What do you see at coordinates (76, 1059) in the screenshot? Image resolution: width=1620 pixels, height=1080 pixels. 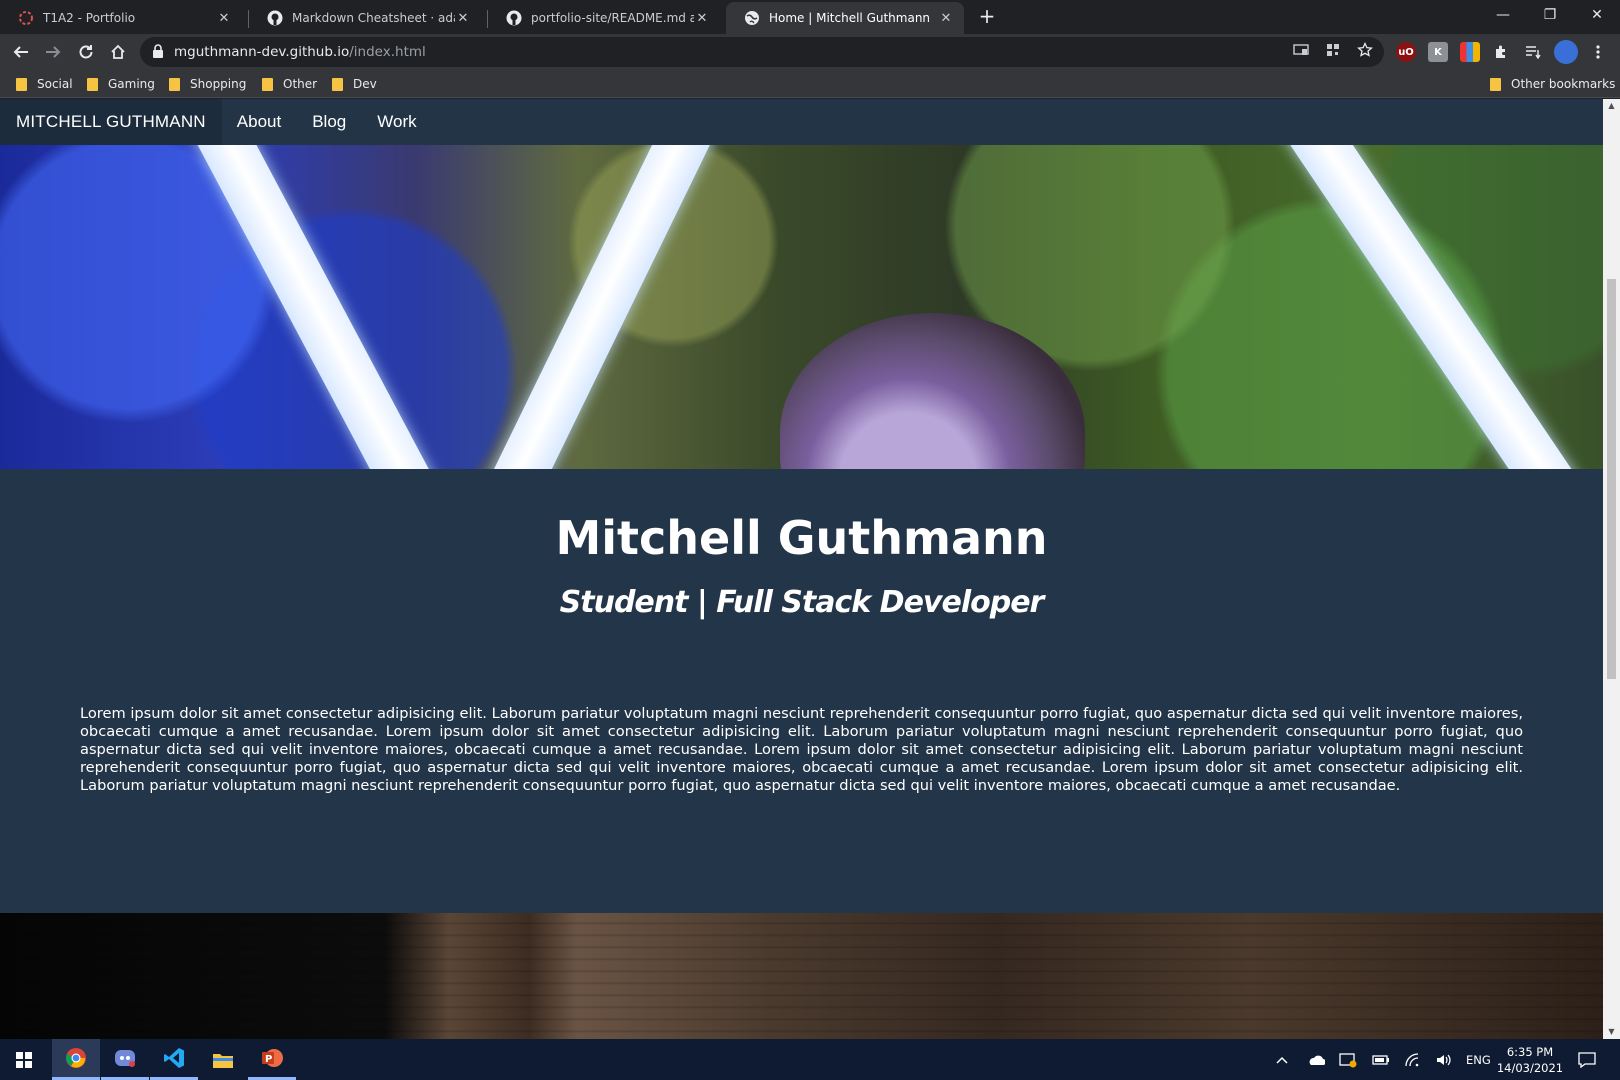 I see `chrome-icon` at bounding box center [76, 1059].